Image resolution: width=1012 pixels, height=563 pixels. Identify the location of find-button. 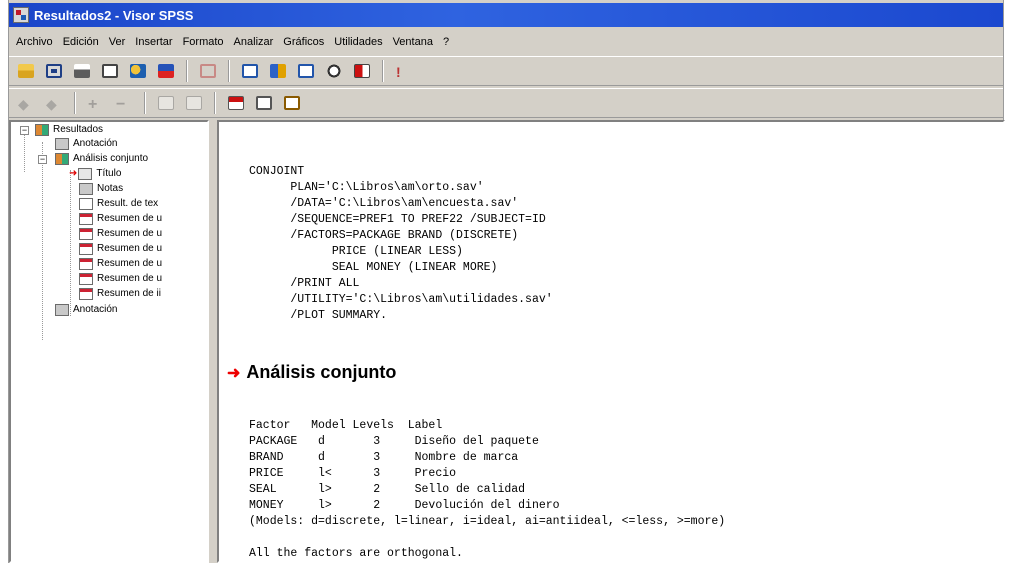
(334, 71).